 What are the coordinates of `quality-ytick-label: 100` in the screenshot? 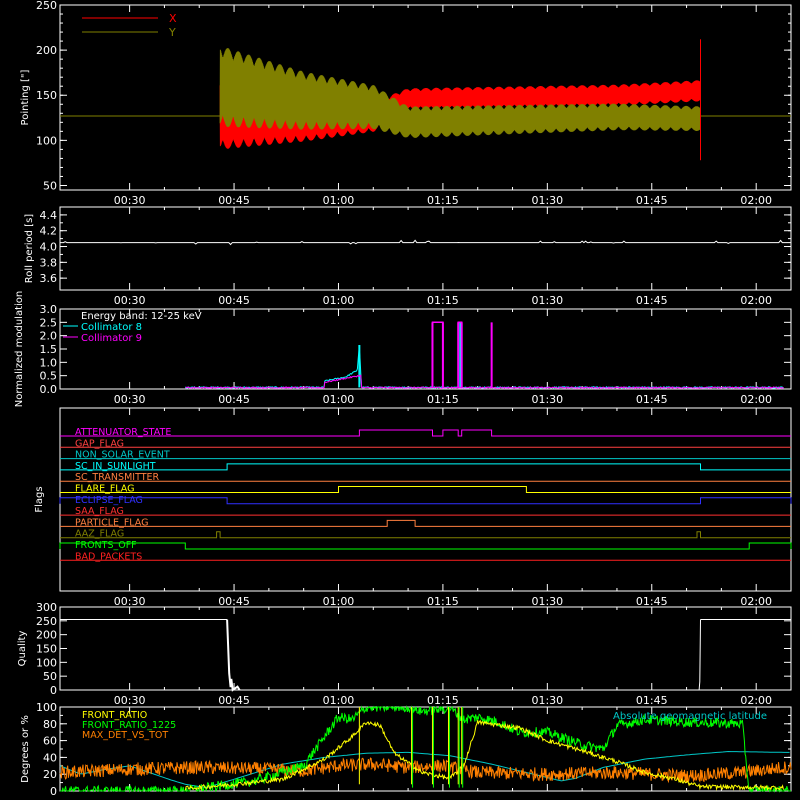 It's located at (46, 662).